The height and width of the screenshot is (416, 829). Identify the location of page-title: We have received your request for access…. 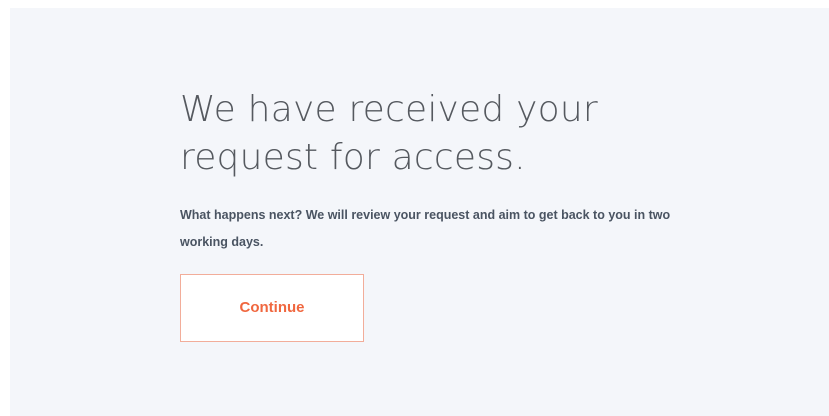
(389, 133).